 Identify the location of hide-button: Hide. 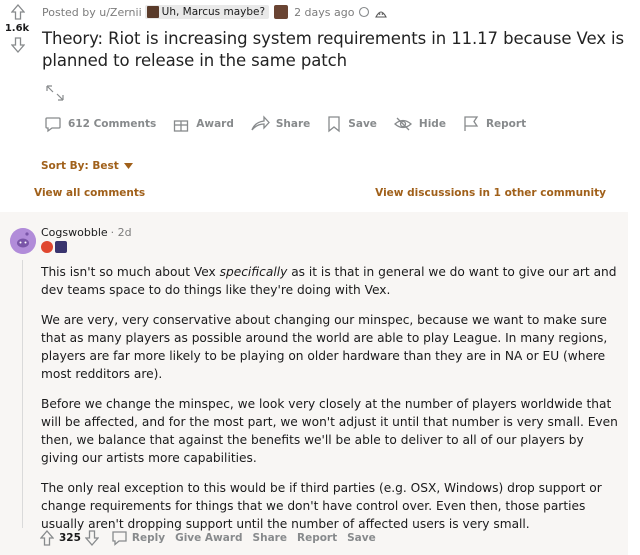
(419, 124).